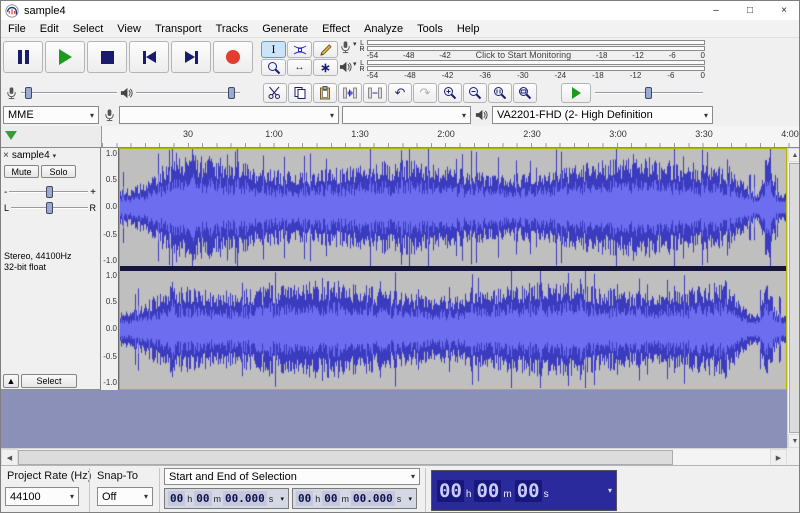 This screenshot has width=800, height=513. What do you see at coordinates (716, 10) in the screenshot?
I see `minimize-button: –` at bounding box center [716, 10].